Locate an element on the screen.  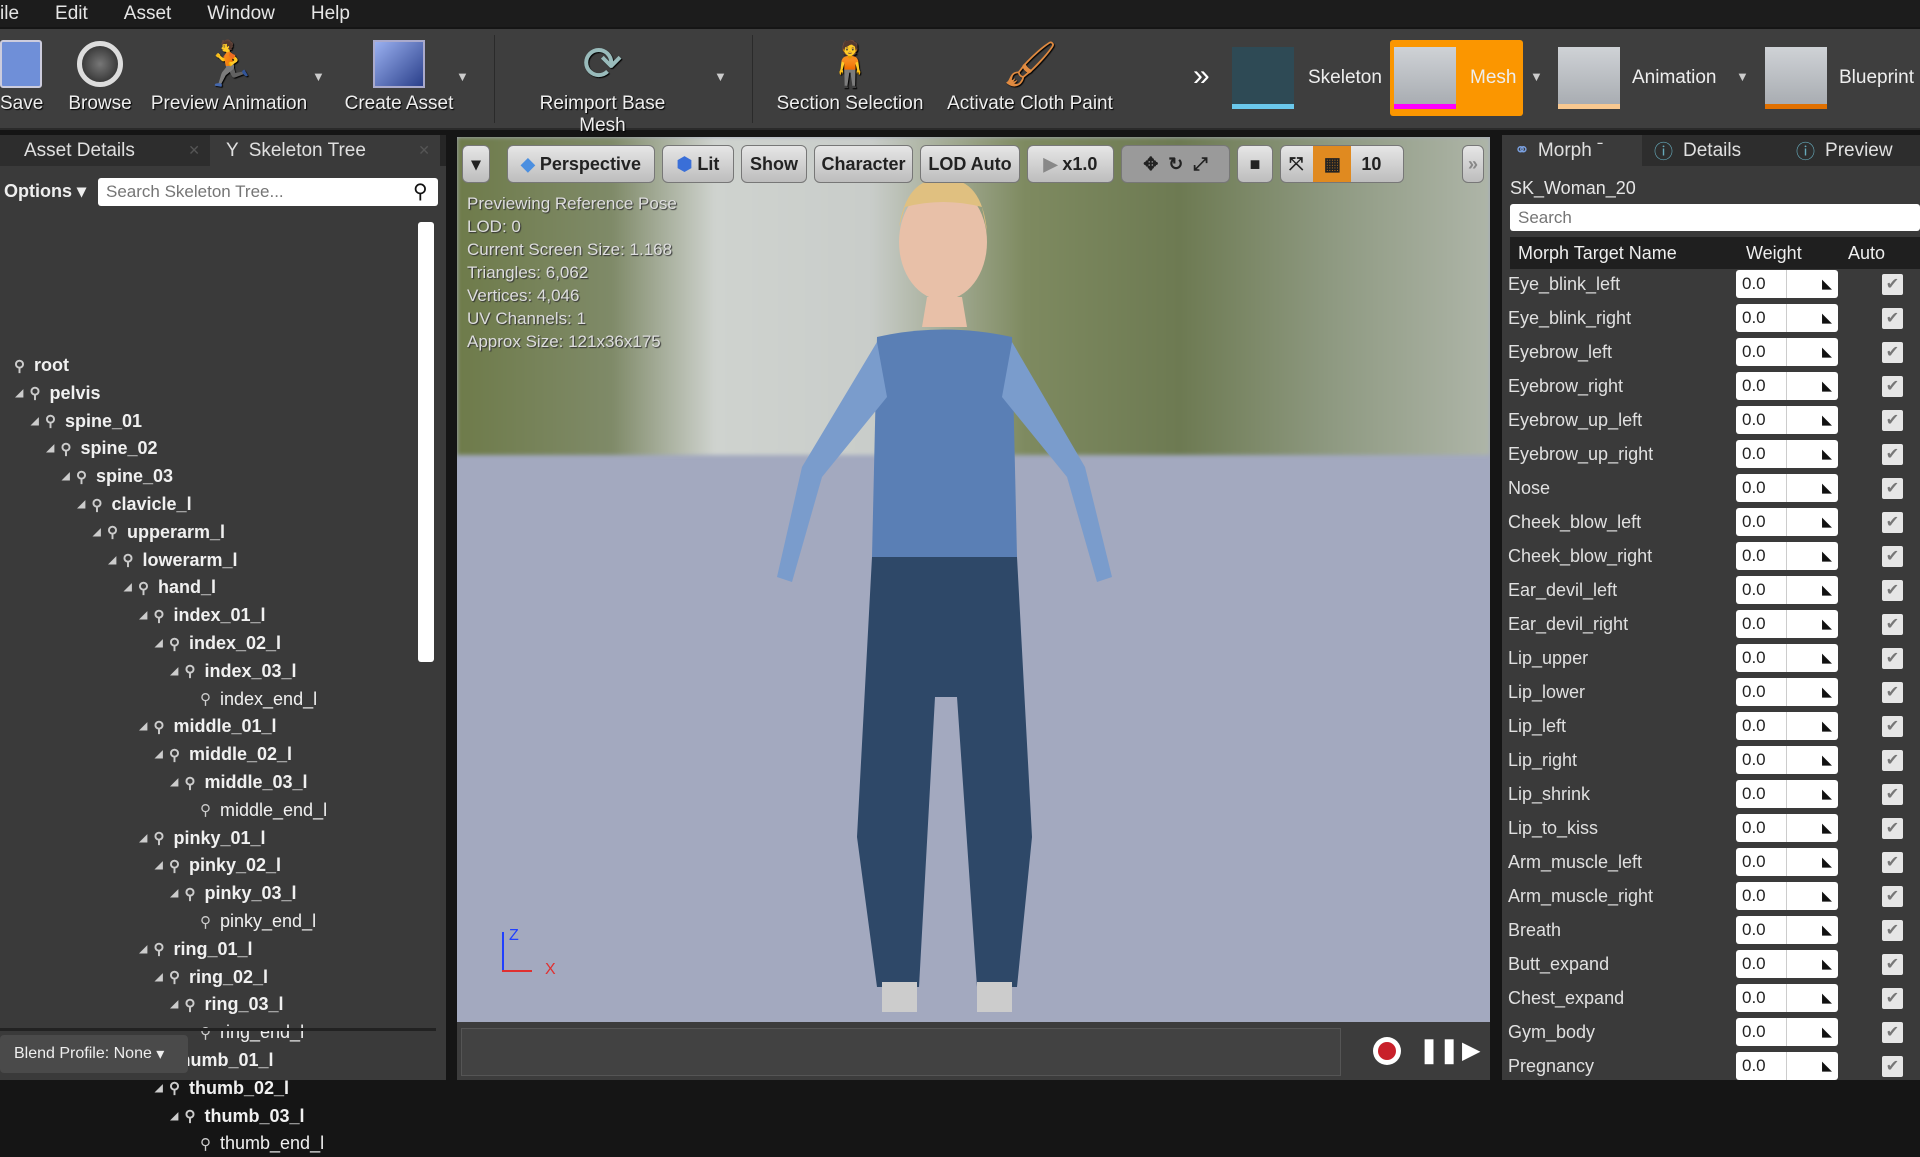
tab-asset-details: Asset Details ✕ is located at coordinates (105, 150).